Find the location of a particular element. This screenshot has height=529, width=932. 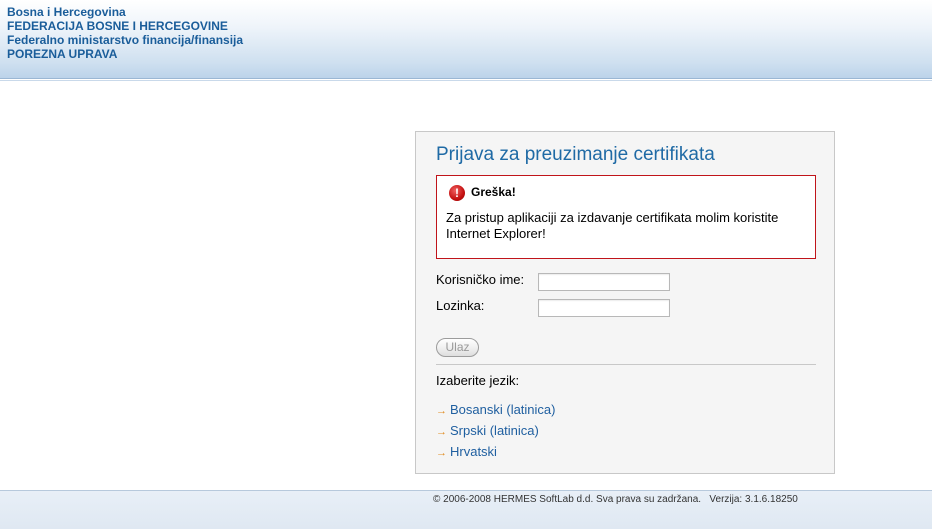

header-divider is located at coordinates (466, 80).